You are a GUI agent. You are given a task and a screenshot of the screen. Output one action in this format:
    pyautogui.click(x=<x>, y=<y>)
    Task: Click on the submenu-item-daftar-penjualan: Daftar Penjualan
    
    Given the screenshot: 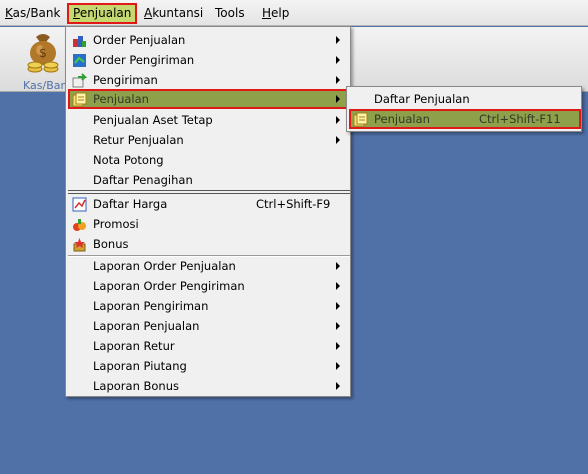 What is the action you would take?
    pyautogui.click(x=465, y=99)
    